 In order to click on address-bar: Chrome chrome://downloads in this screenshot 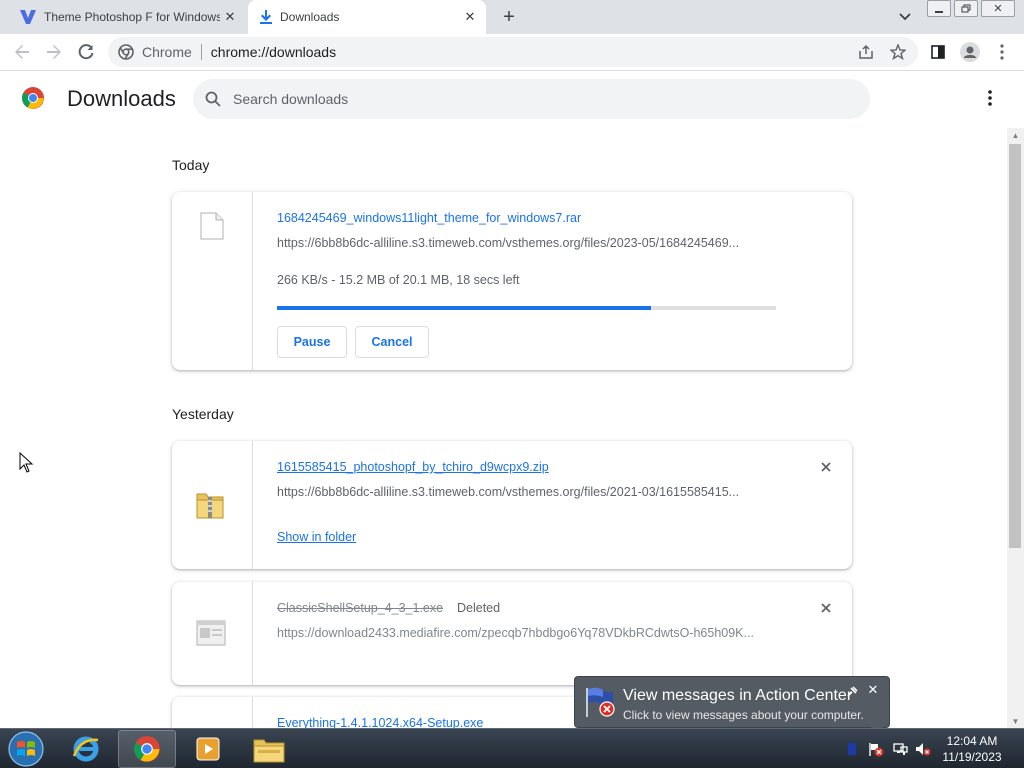, I will do `click(513, 52)`.